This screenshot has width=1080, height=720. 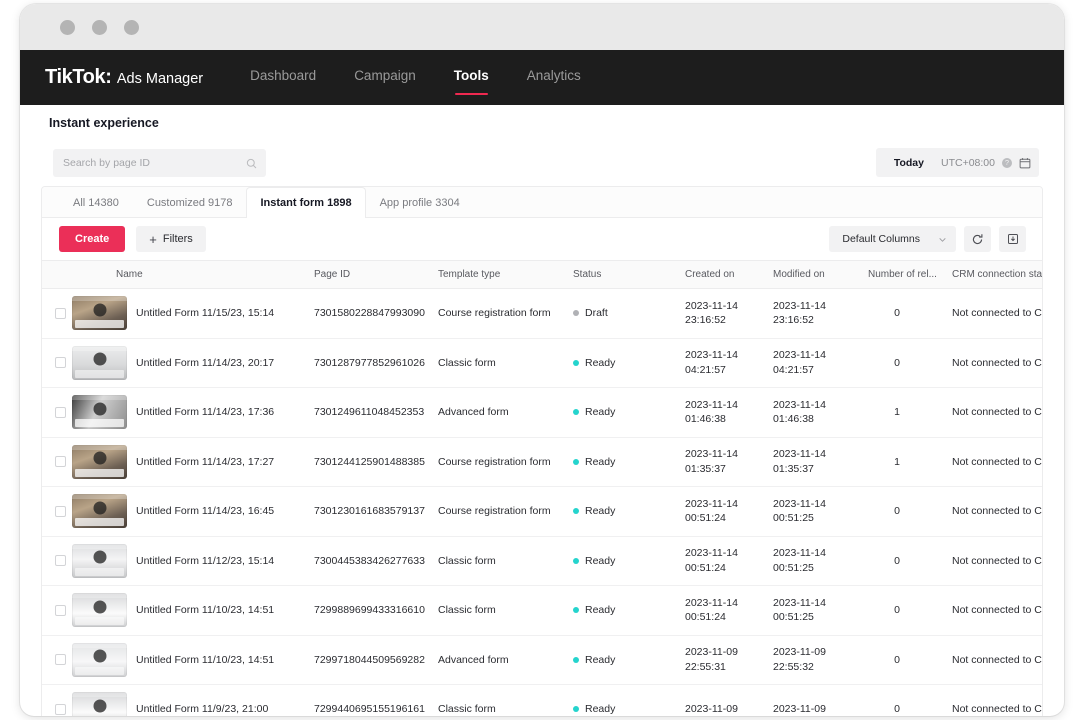 What do you see at coordinates (92, 239) in the screenshot?
I see `create-button: Create` at bounding box center [92, 239].